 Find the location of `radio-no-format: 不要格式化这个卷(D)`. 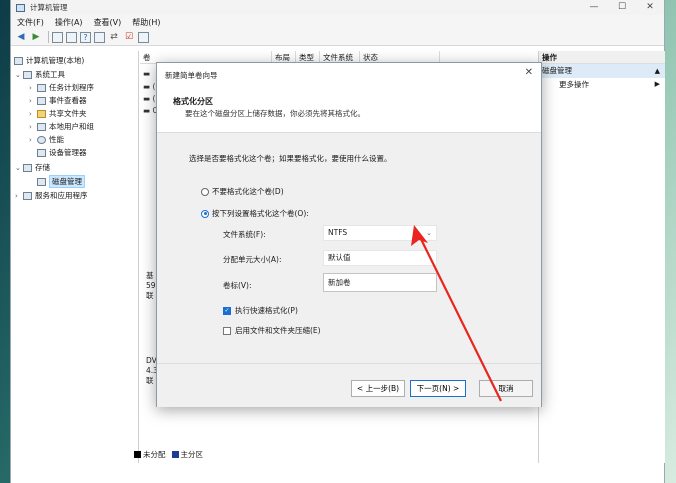

radio-no-format: 不要格式化这个卷(D) is located at coordinates (242, 191).